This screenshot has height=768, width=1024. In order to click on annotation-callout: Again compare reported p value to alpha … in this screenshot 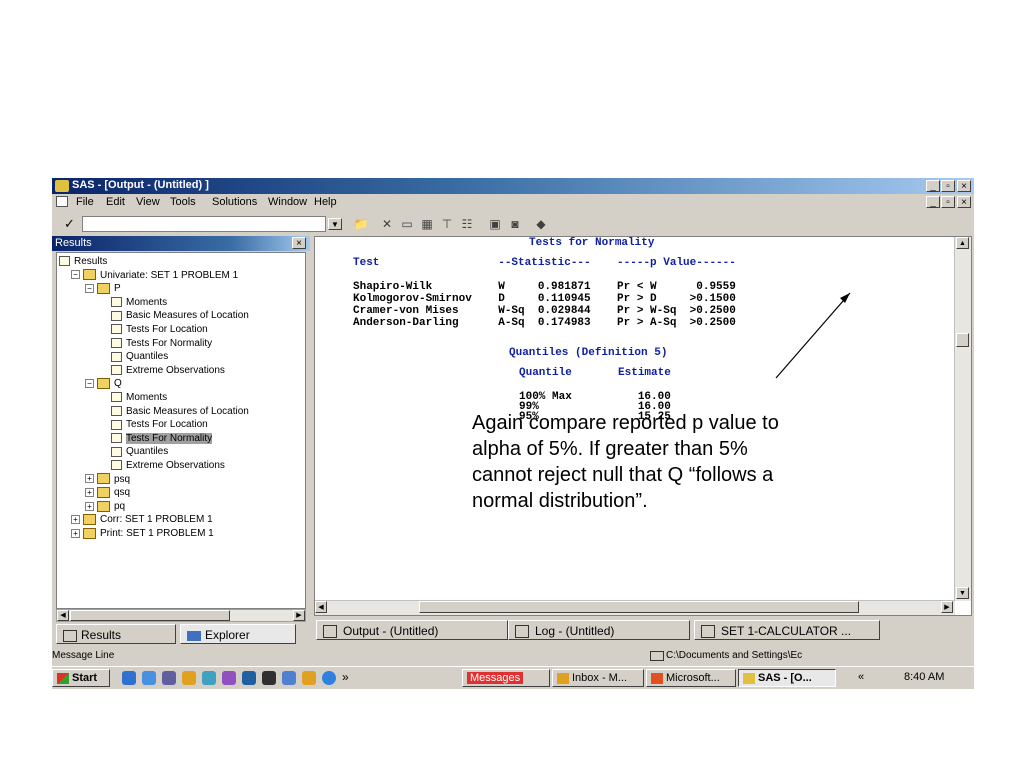, I will do `click(625, 462)`.